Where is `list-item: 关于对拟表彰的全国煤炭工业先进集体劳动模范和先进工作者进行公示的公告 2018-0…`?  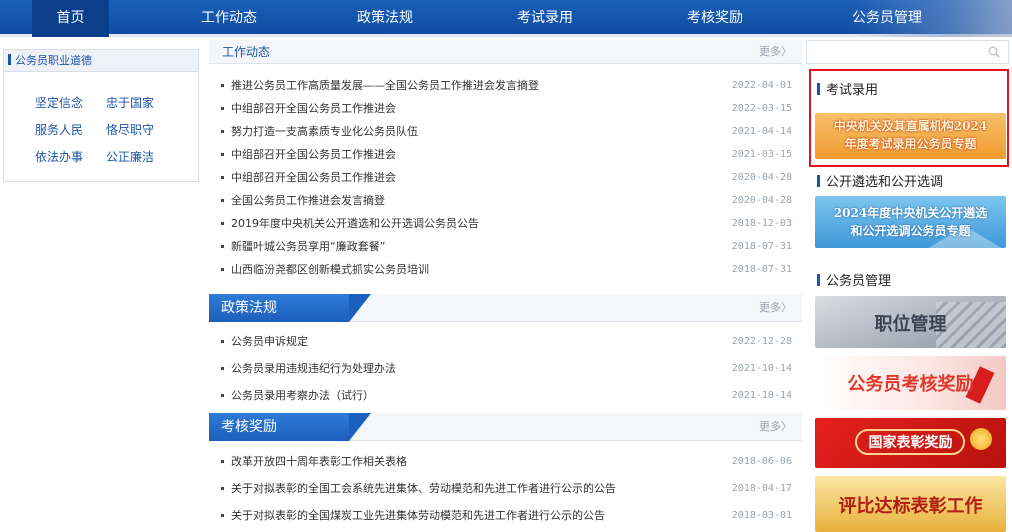
list-item: 关于对拟表彰的全国煤炭工业先进集体劳动模范和先进工作者进行公示的公告 2018-0… is located at coordinates (505, 515).